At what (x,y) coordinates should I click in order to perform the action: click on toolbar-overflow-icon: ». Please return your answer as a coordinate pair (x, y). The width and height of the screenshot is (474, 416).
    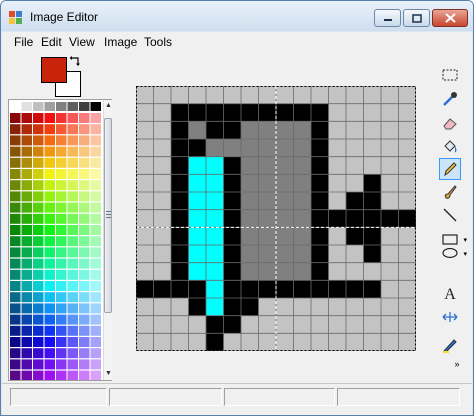
    Looking at the image, I should click on (457, 364).